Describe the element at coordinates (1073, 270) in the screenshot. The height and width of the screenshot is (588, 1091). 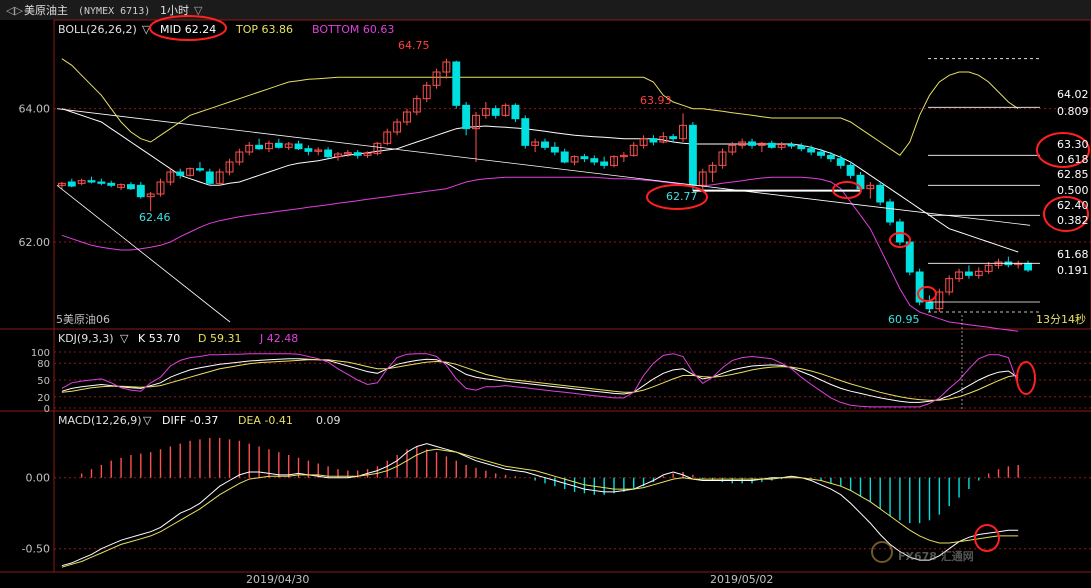
I see `fib-ratio-5: 0.191` at that location.